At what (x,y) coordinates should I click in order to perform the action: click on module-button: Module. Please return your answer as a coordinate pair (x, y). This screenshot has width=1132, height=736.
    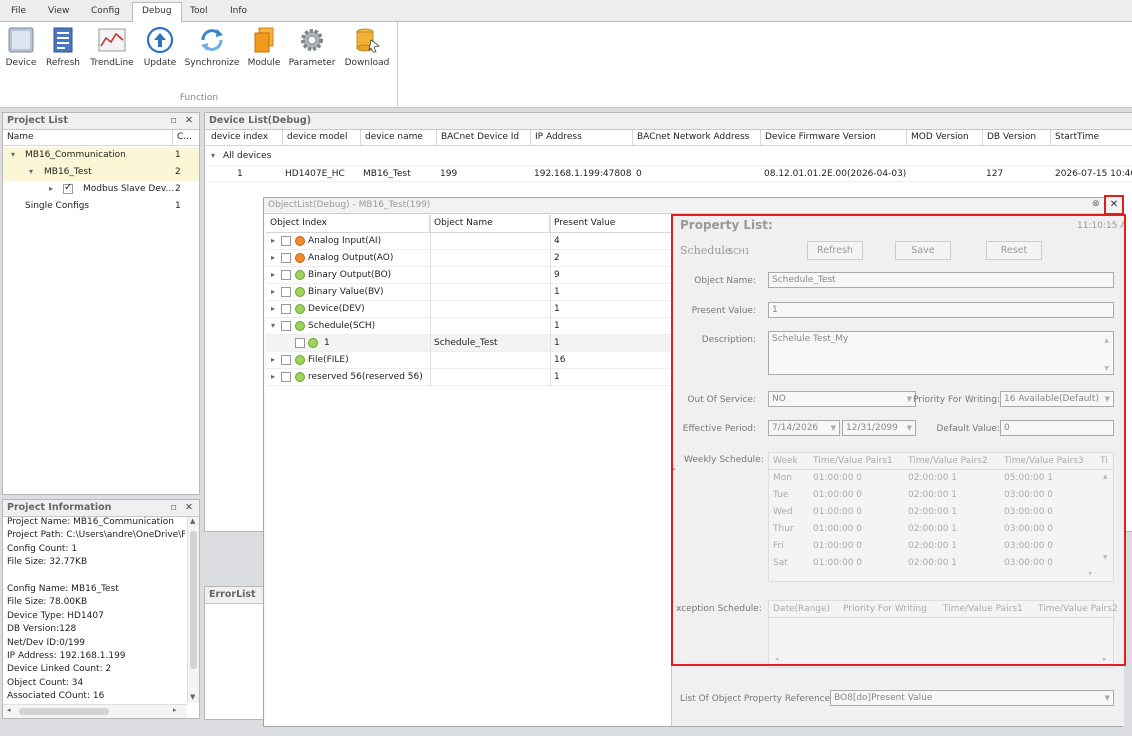
    Looking at the image, I should click on (264, 51).